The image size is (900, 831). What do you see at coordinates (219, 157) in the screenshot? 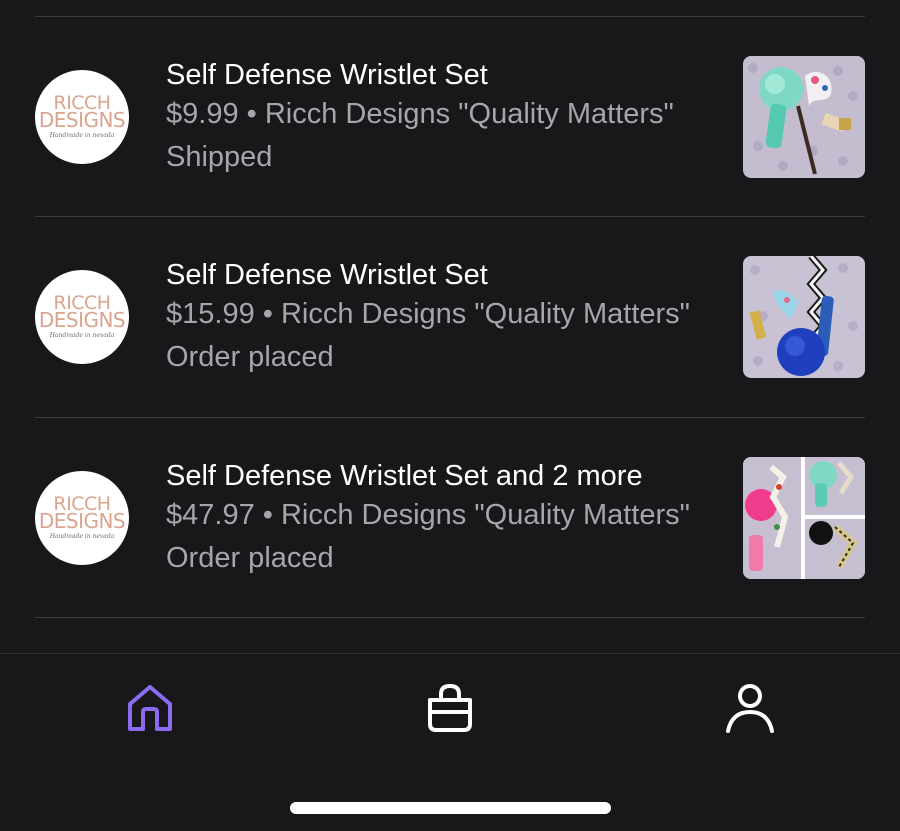
I see `order-status: Shipped` at bounding box center [219, 157].